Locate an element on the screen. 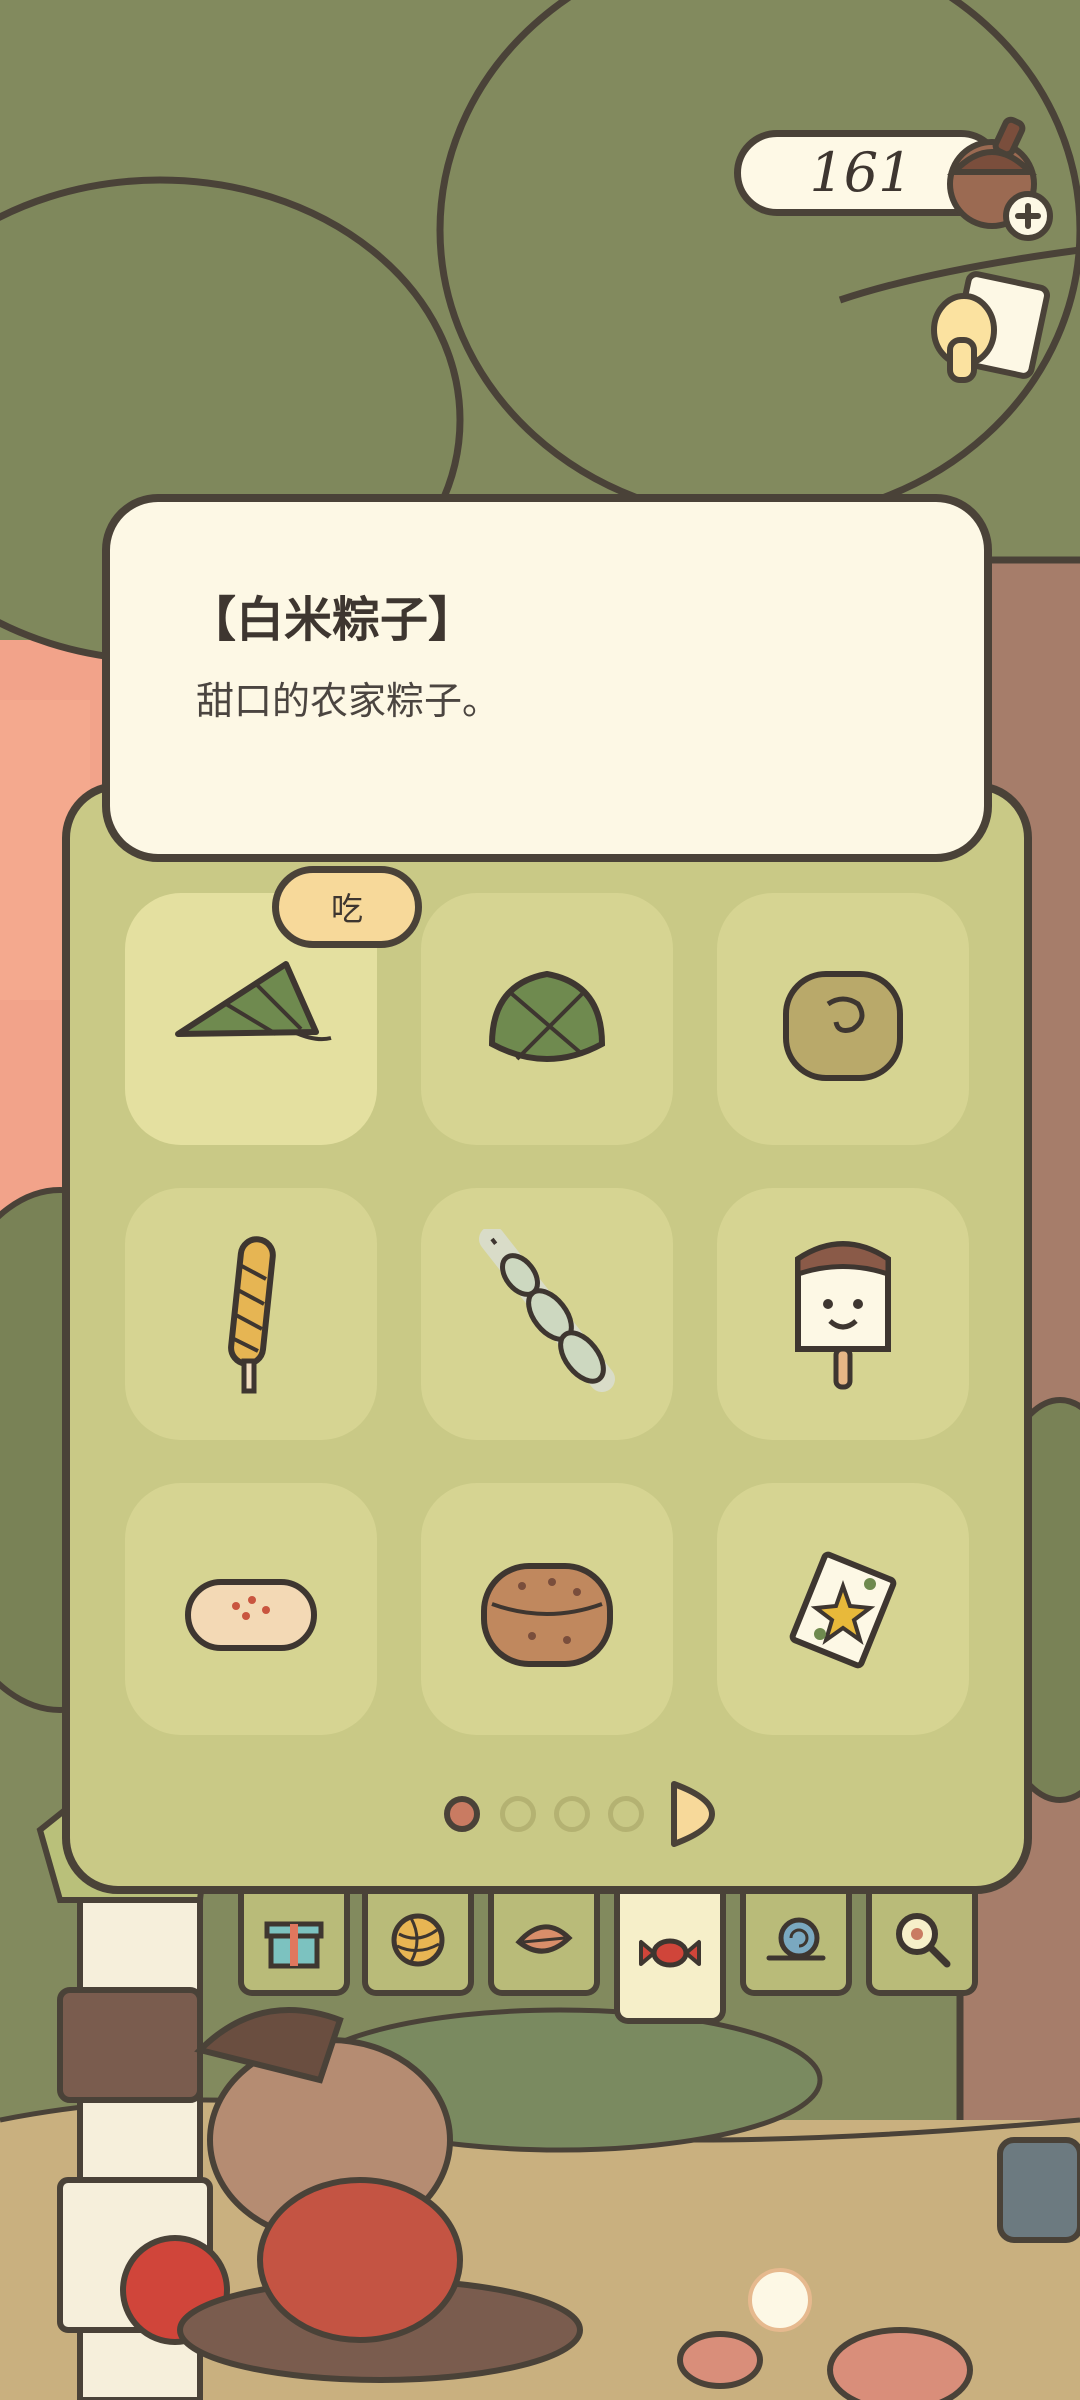  letter-icon is located at coordinates (990, 330).